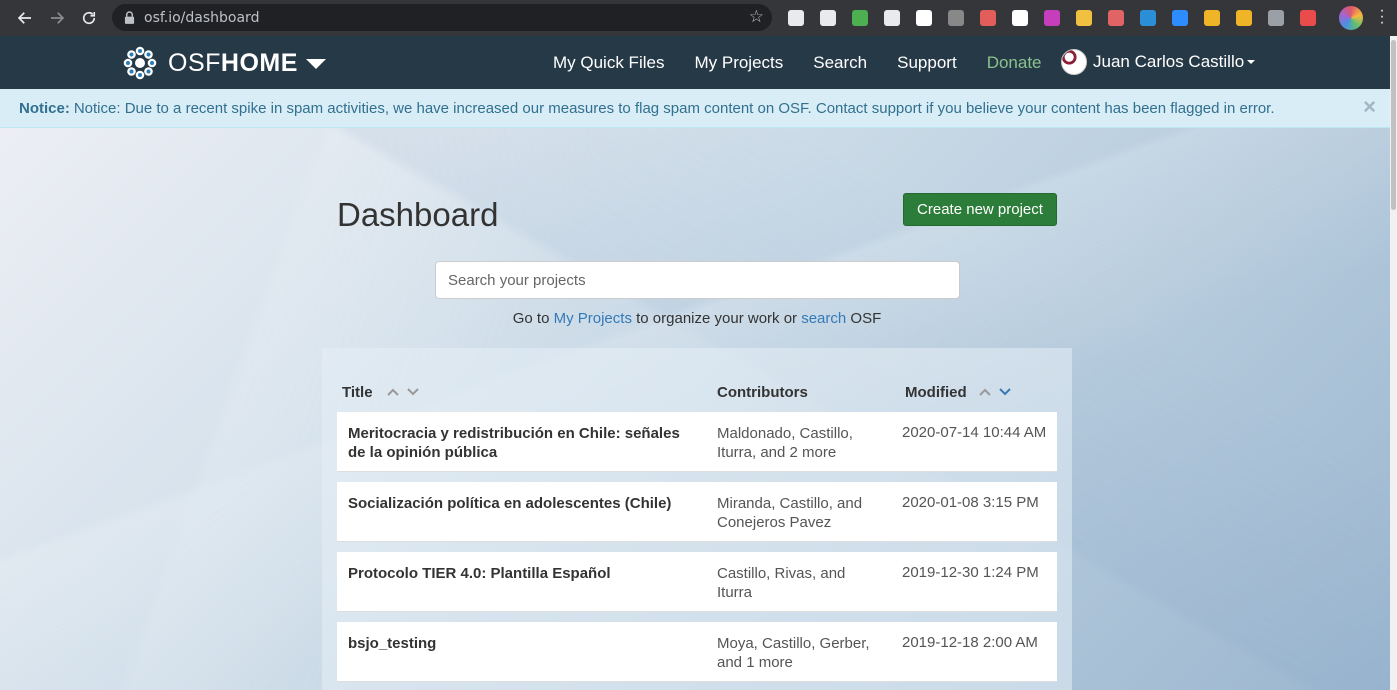  I want to click on search-link: search, so click(823, 318).